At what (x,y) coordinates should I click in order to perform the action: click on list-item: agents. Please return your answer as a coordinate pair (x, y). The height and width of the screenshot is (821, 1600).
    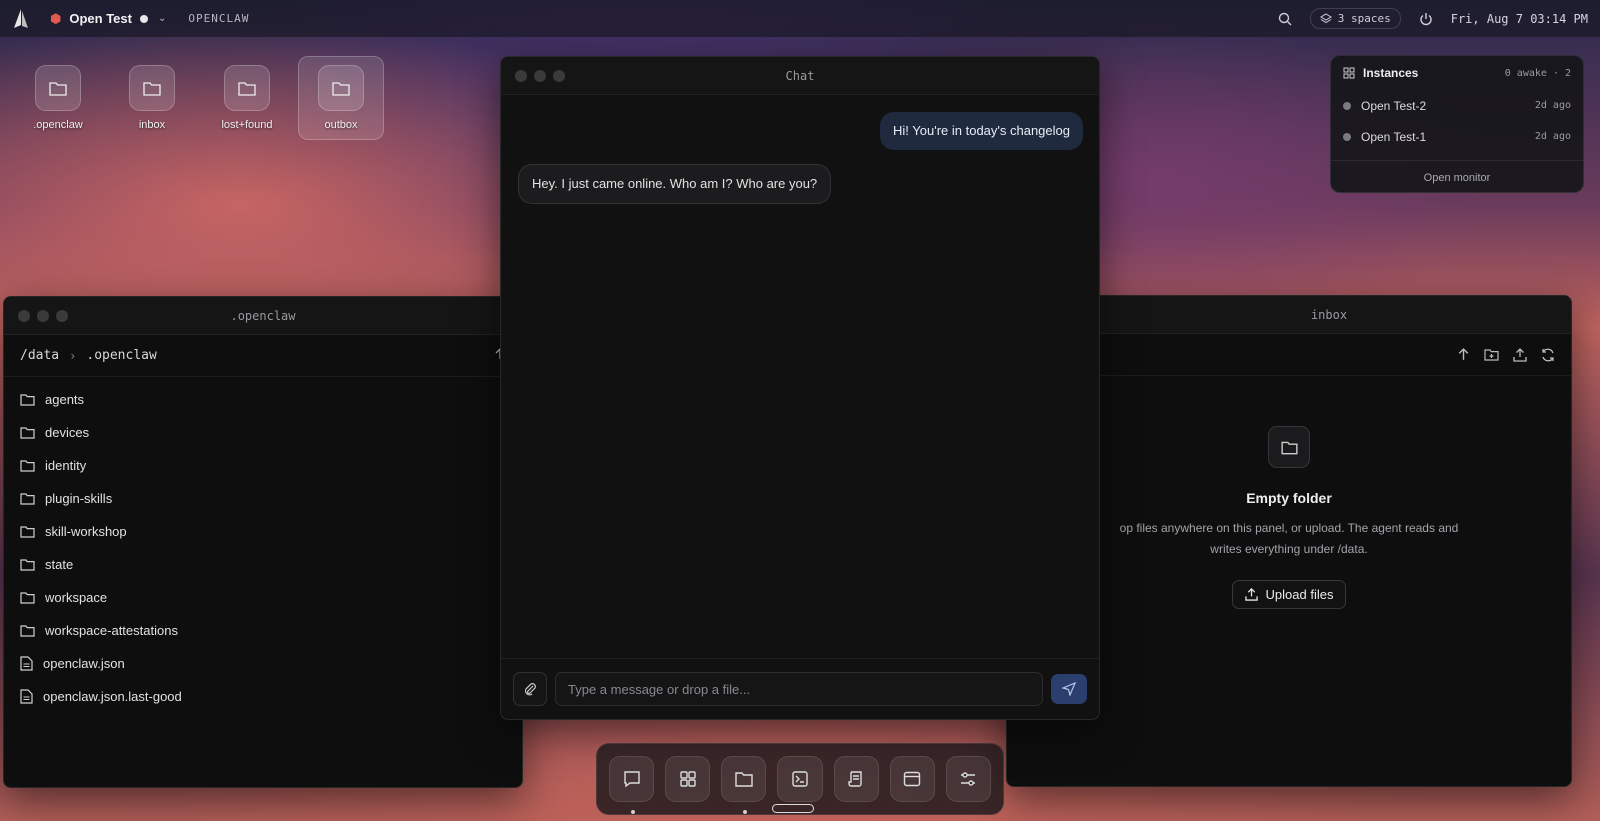
    Looking at the image, I should click on (263, 399).